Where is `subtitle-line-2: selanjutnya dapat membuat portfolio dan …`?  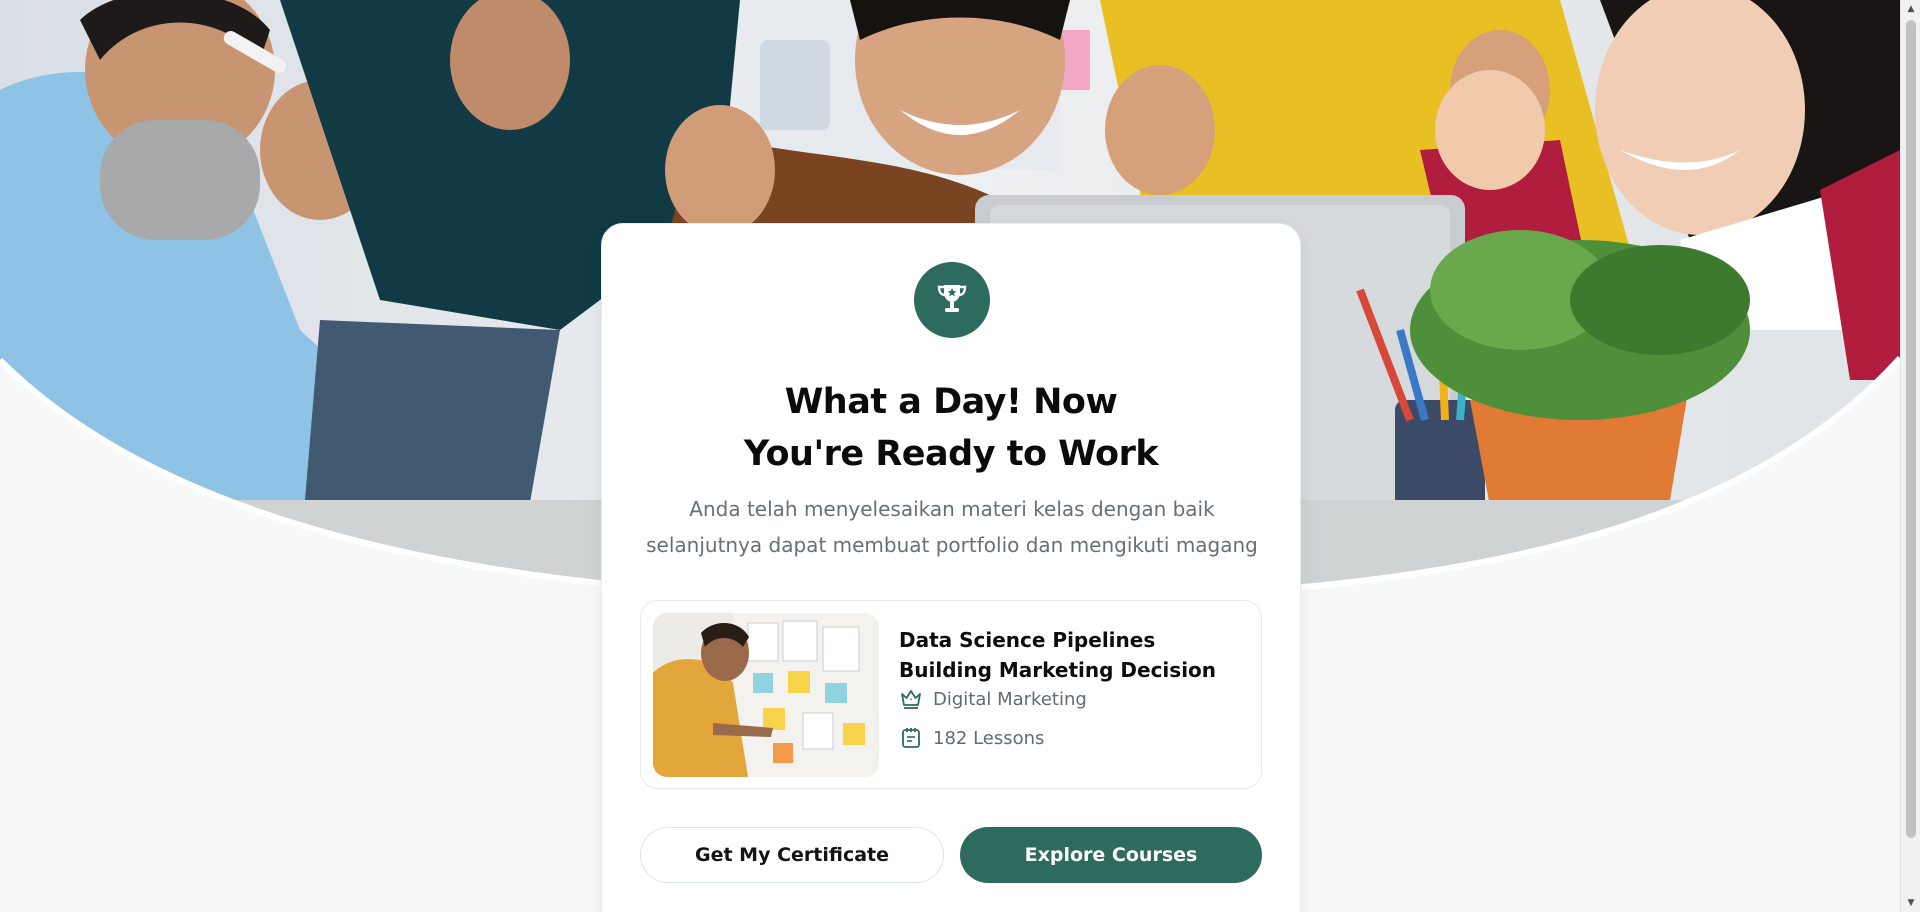 subtitle-line-2: selanjutnya dapat membuat portfolio dan … is located at coordinates (952, 545).